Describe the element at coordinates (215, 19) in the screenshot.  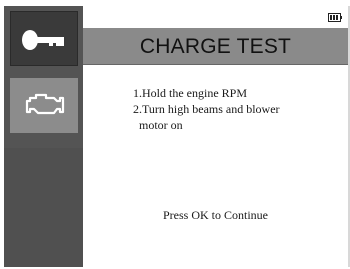
I see `status-bar` at that location.